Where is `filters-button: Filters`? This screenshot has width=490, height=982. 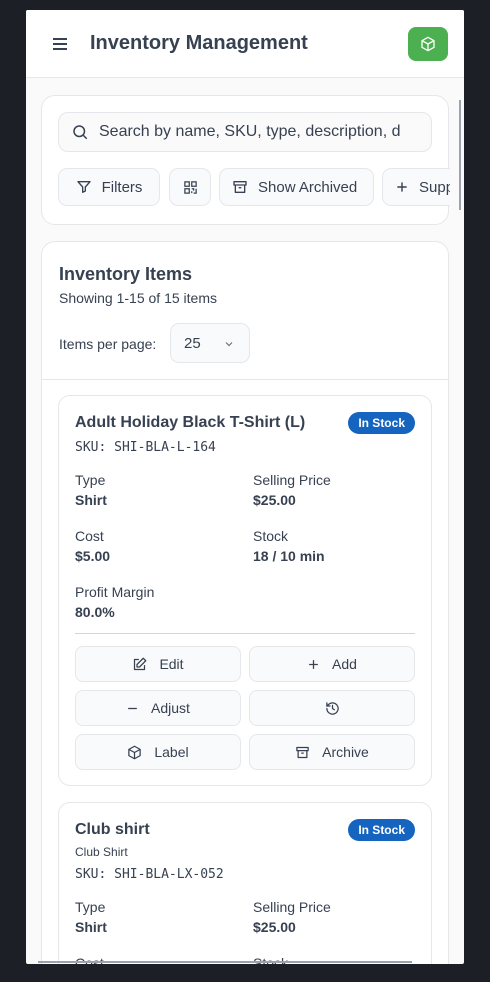 filters-button: Filters is located at coordinates (109, 187).